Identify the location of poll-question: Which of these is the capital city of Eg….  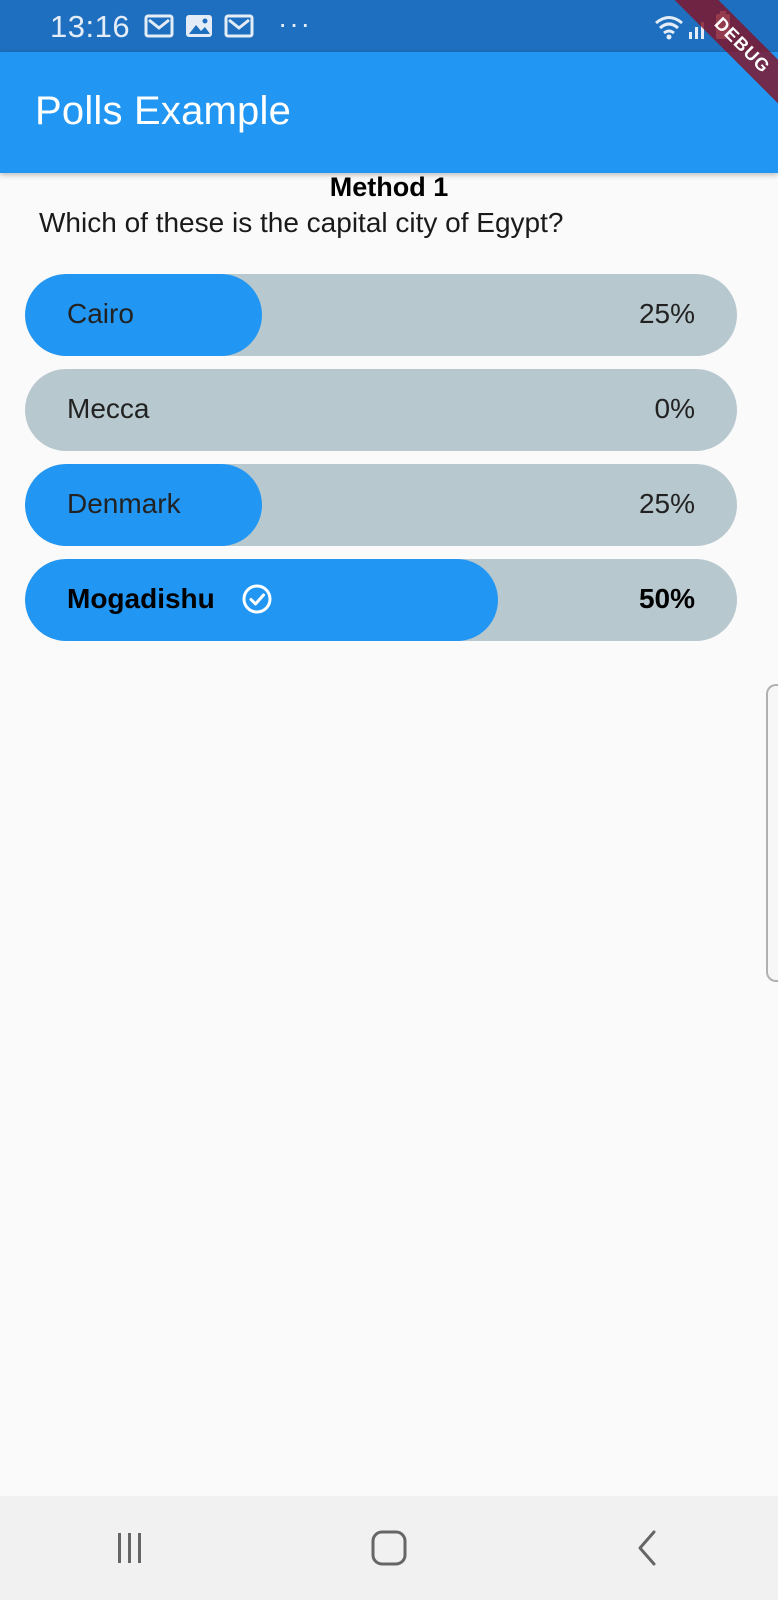
(301, 222).